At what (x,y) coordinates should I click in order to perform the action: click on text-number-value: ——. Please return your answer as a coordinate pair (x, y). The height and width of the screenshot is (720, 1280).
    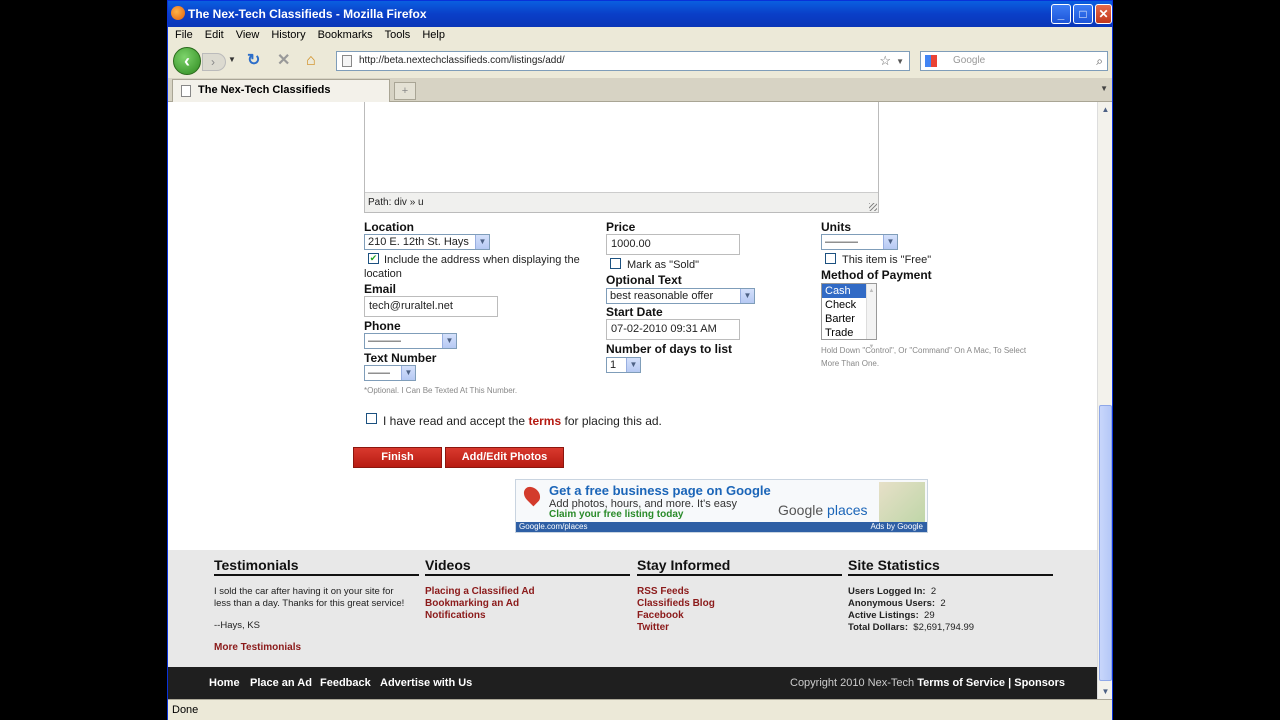
    Looking at the image, I should click on (379, 373).